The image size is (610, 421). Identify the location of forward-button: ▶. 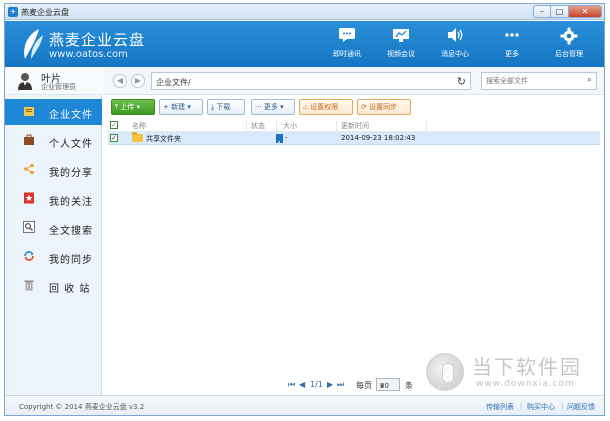
(138, 81).